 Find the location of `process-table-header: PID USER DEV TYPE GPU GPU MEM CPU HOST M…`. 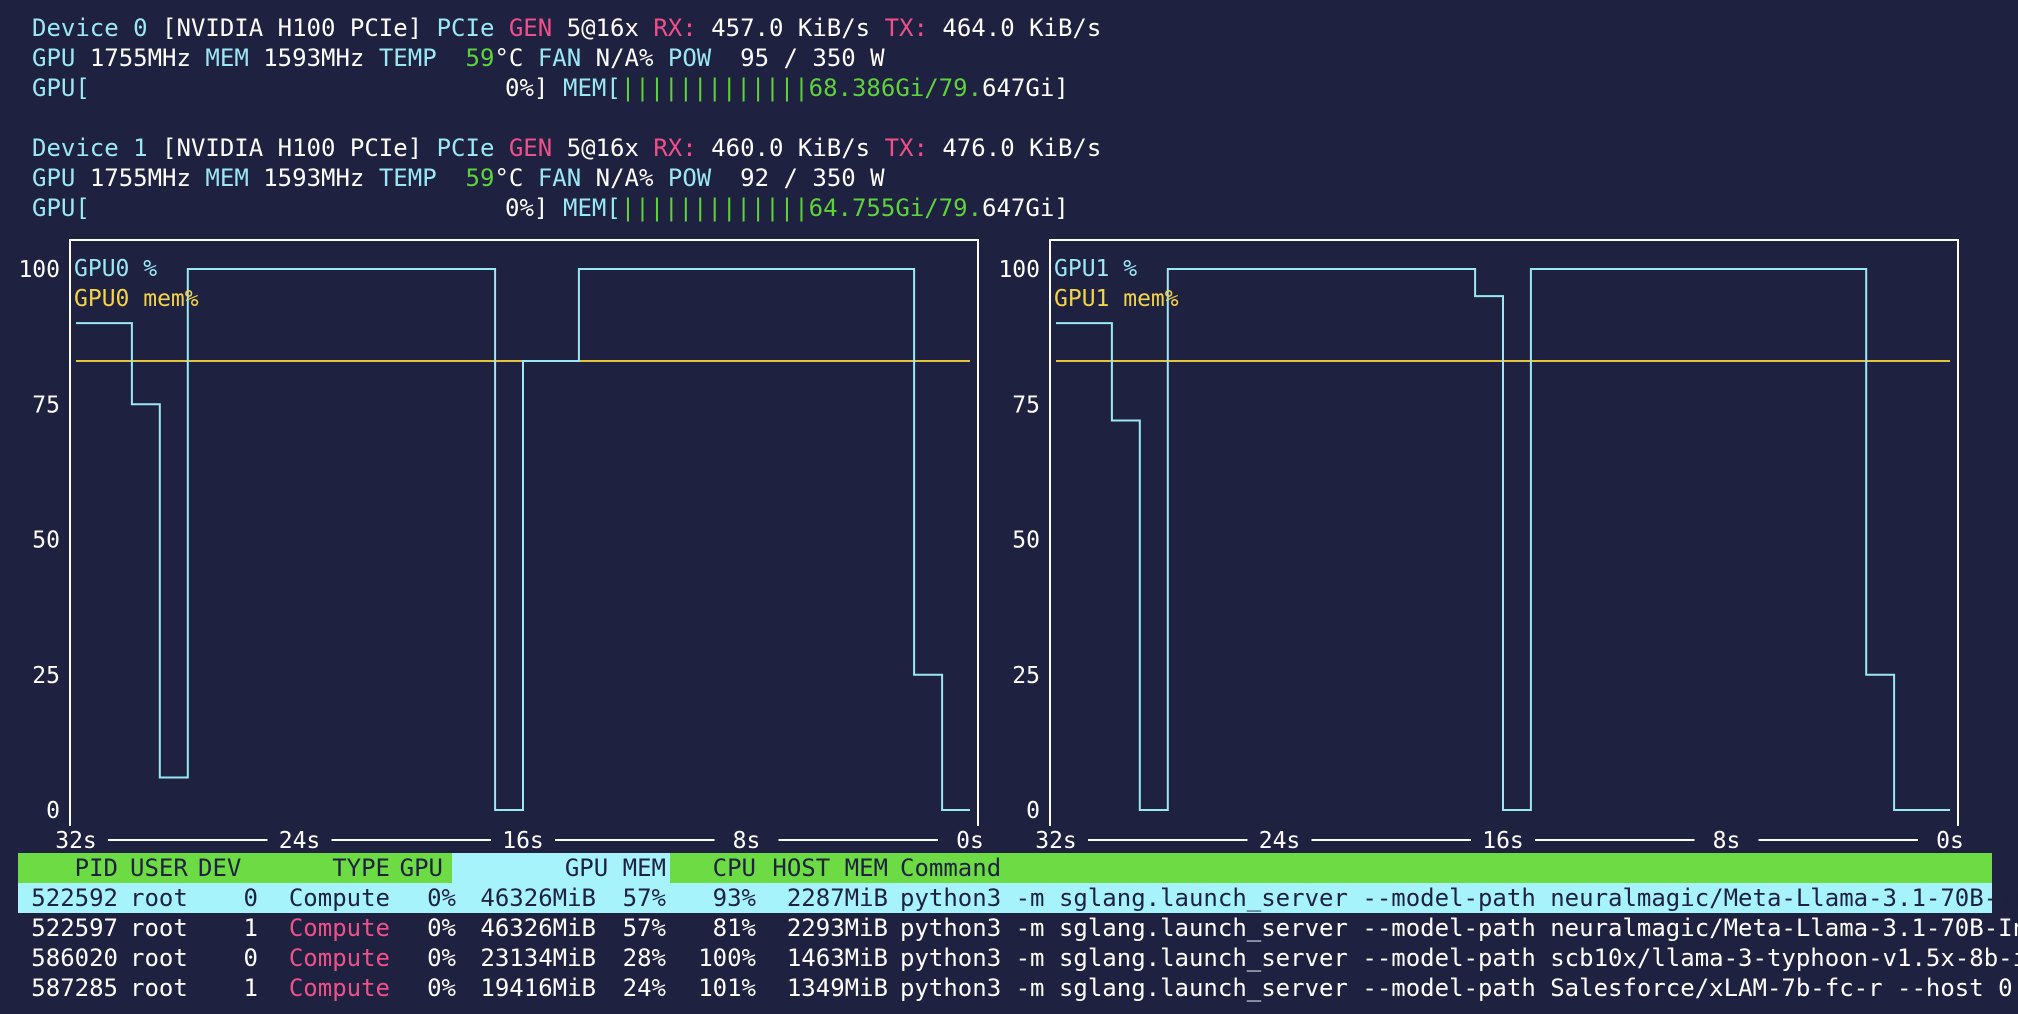

process-table-header: PID USER DEV TYPE GPU GPU MEM CPU HOST M… is located at coordinates (1005, 868).